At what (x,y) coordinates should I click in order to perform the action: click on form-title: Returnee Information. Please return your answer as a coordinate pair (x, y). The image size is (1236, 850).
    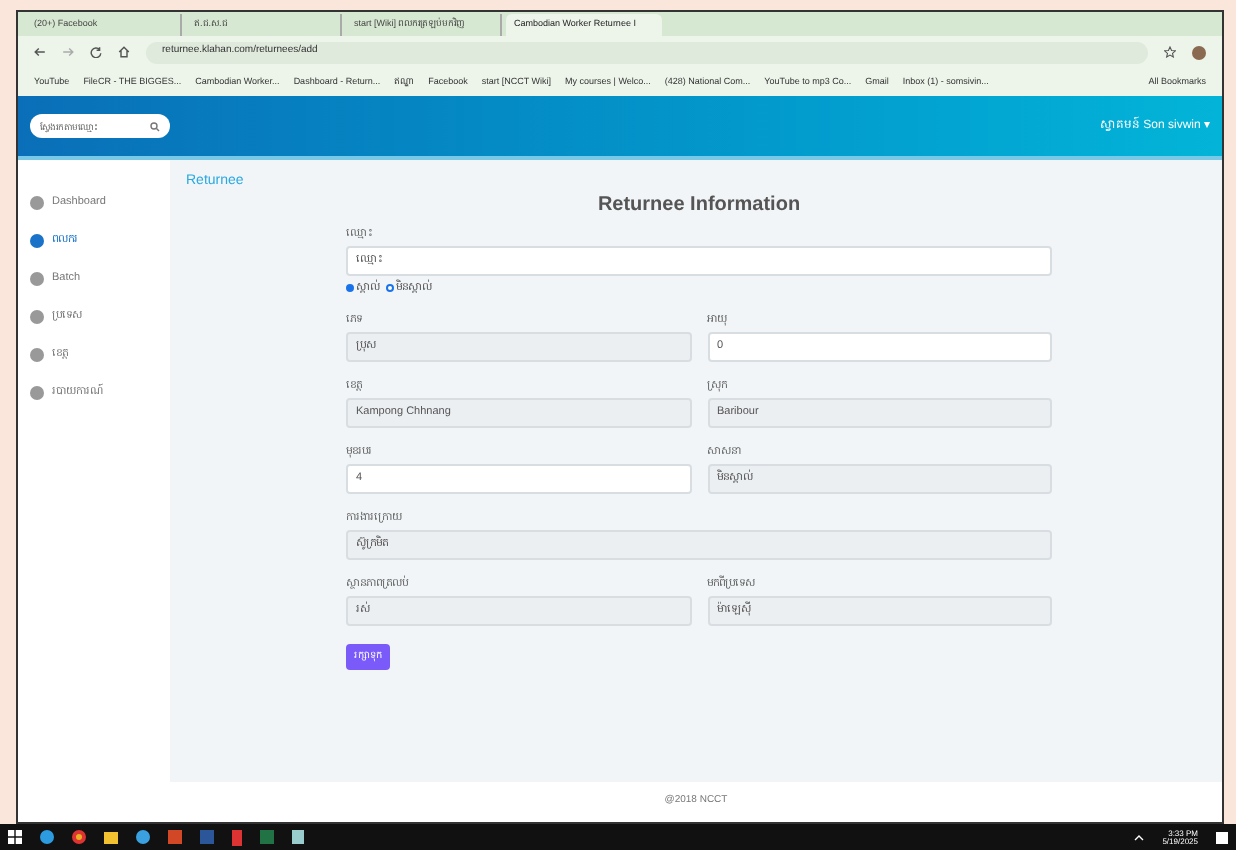
    Looking at the image, I should click on (699, 205).